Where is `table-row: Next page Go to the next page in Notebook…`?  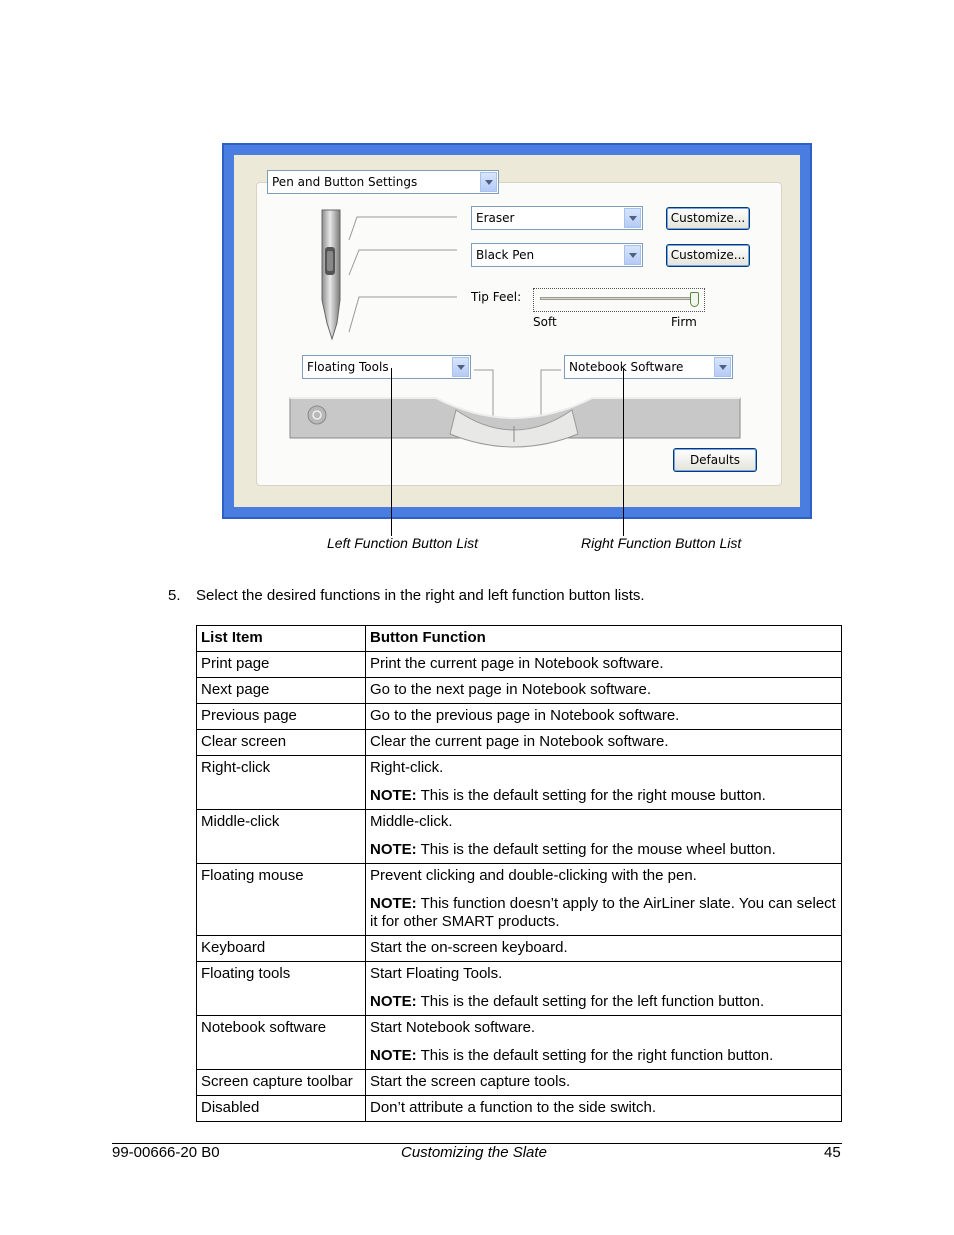 table-row: Next page Go to the next page in Notebook… is located at coordinates (519, 690).